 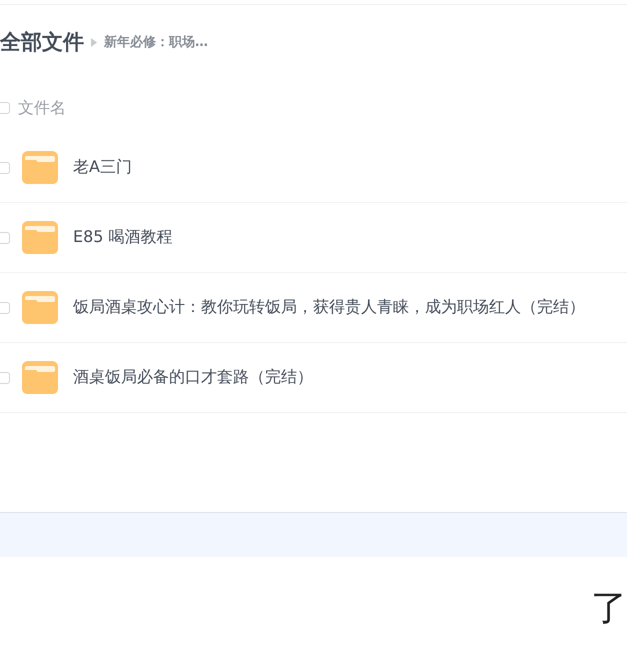 I want to click on breadcrumb-root: 全部文件, so click(x=42, y=42).